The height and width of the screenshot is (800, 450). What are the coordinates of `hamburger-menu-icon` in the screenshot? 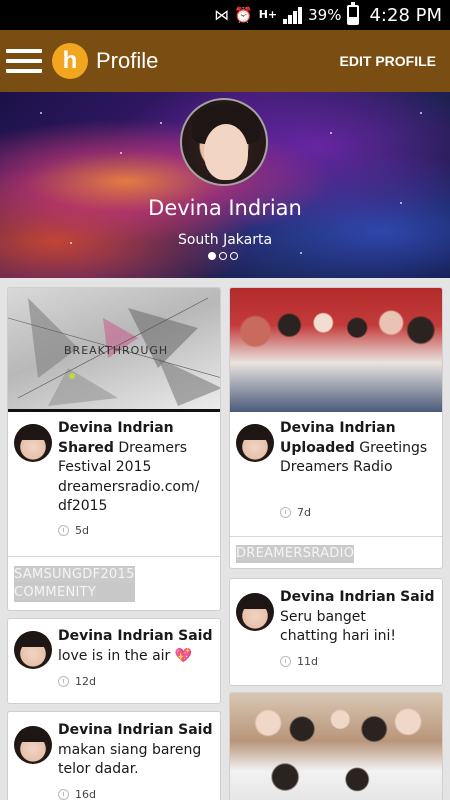 It's located at (24, 61).